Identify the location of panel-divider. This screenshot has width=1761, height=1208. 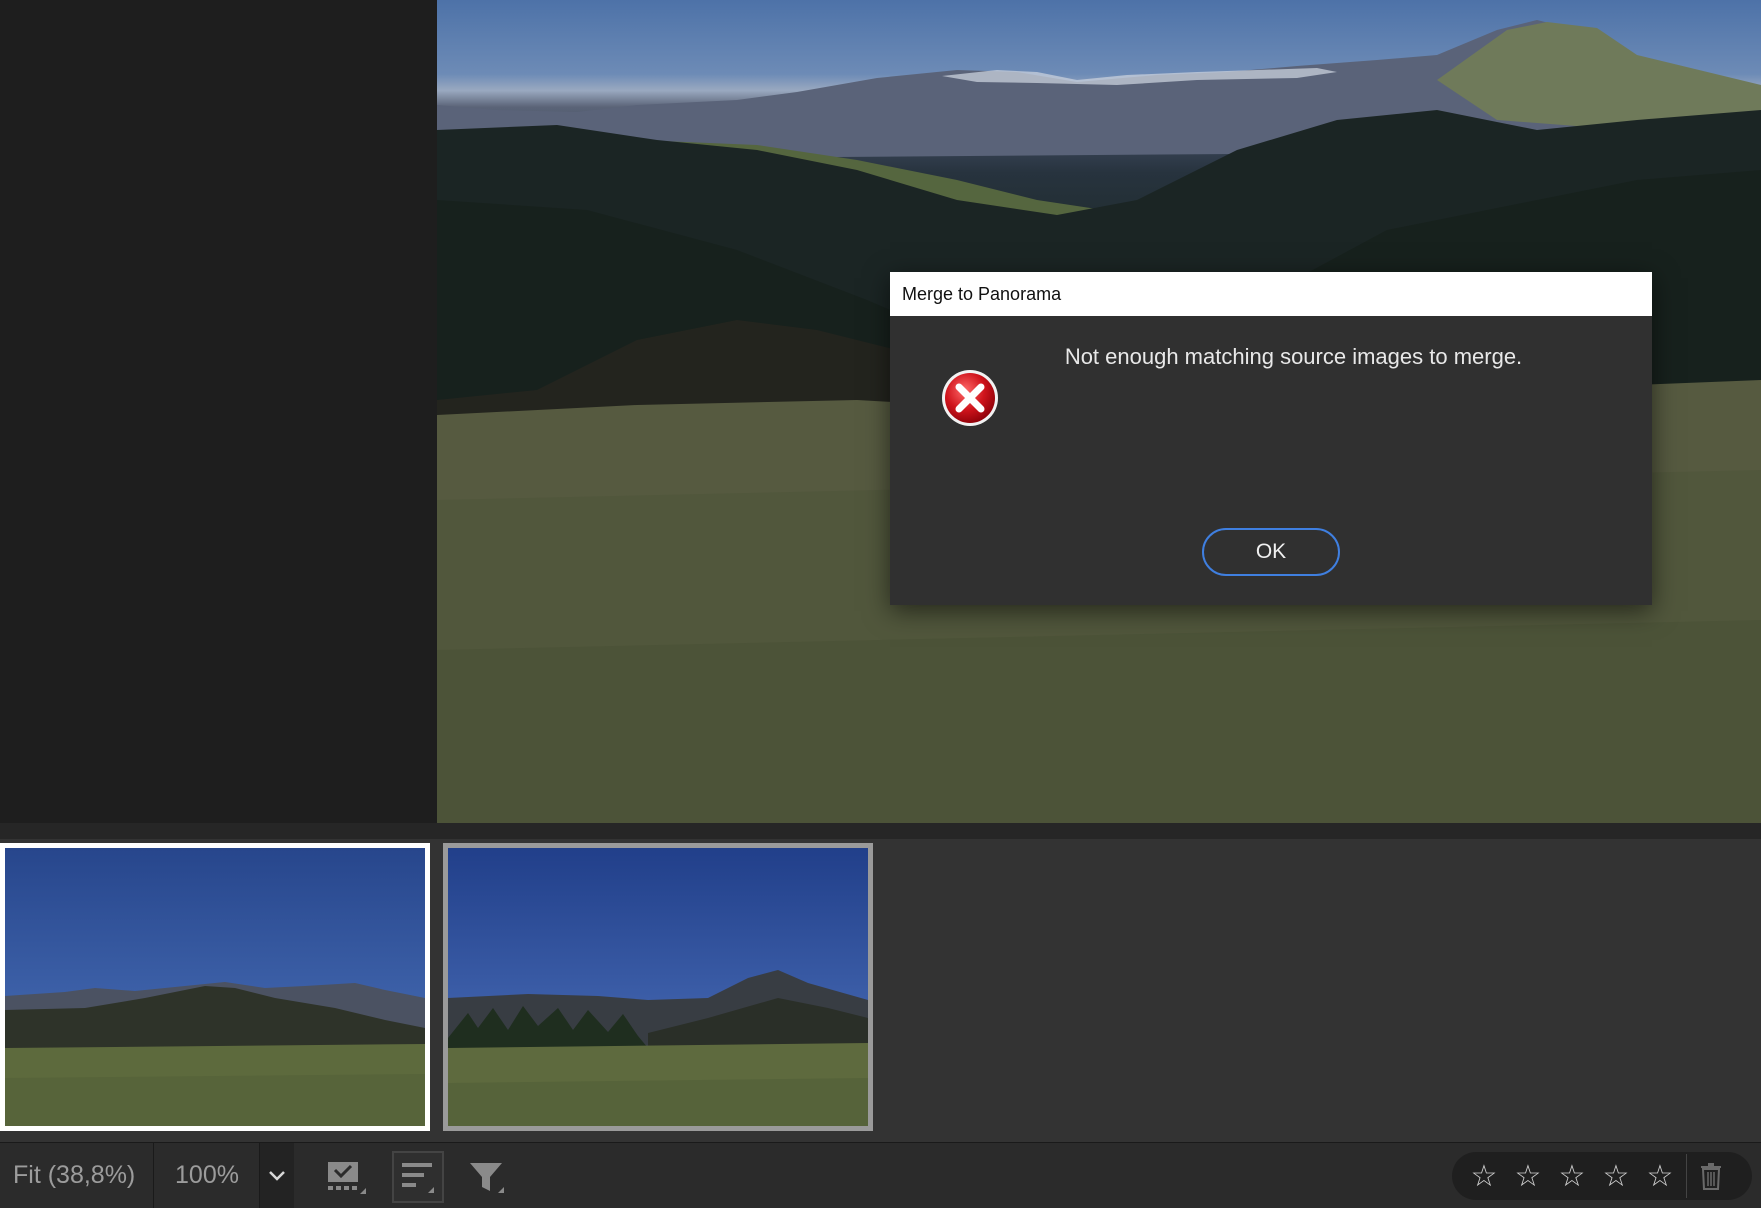
(880, 831).